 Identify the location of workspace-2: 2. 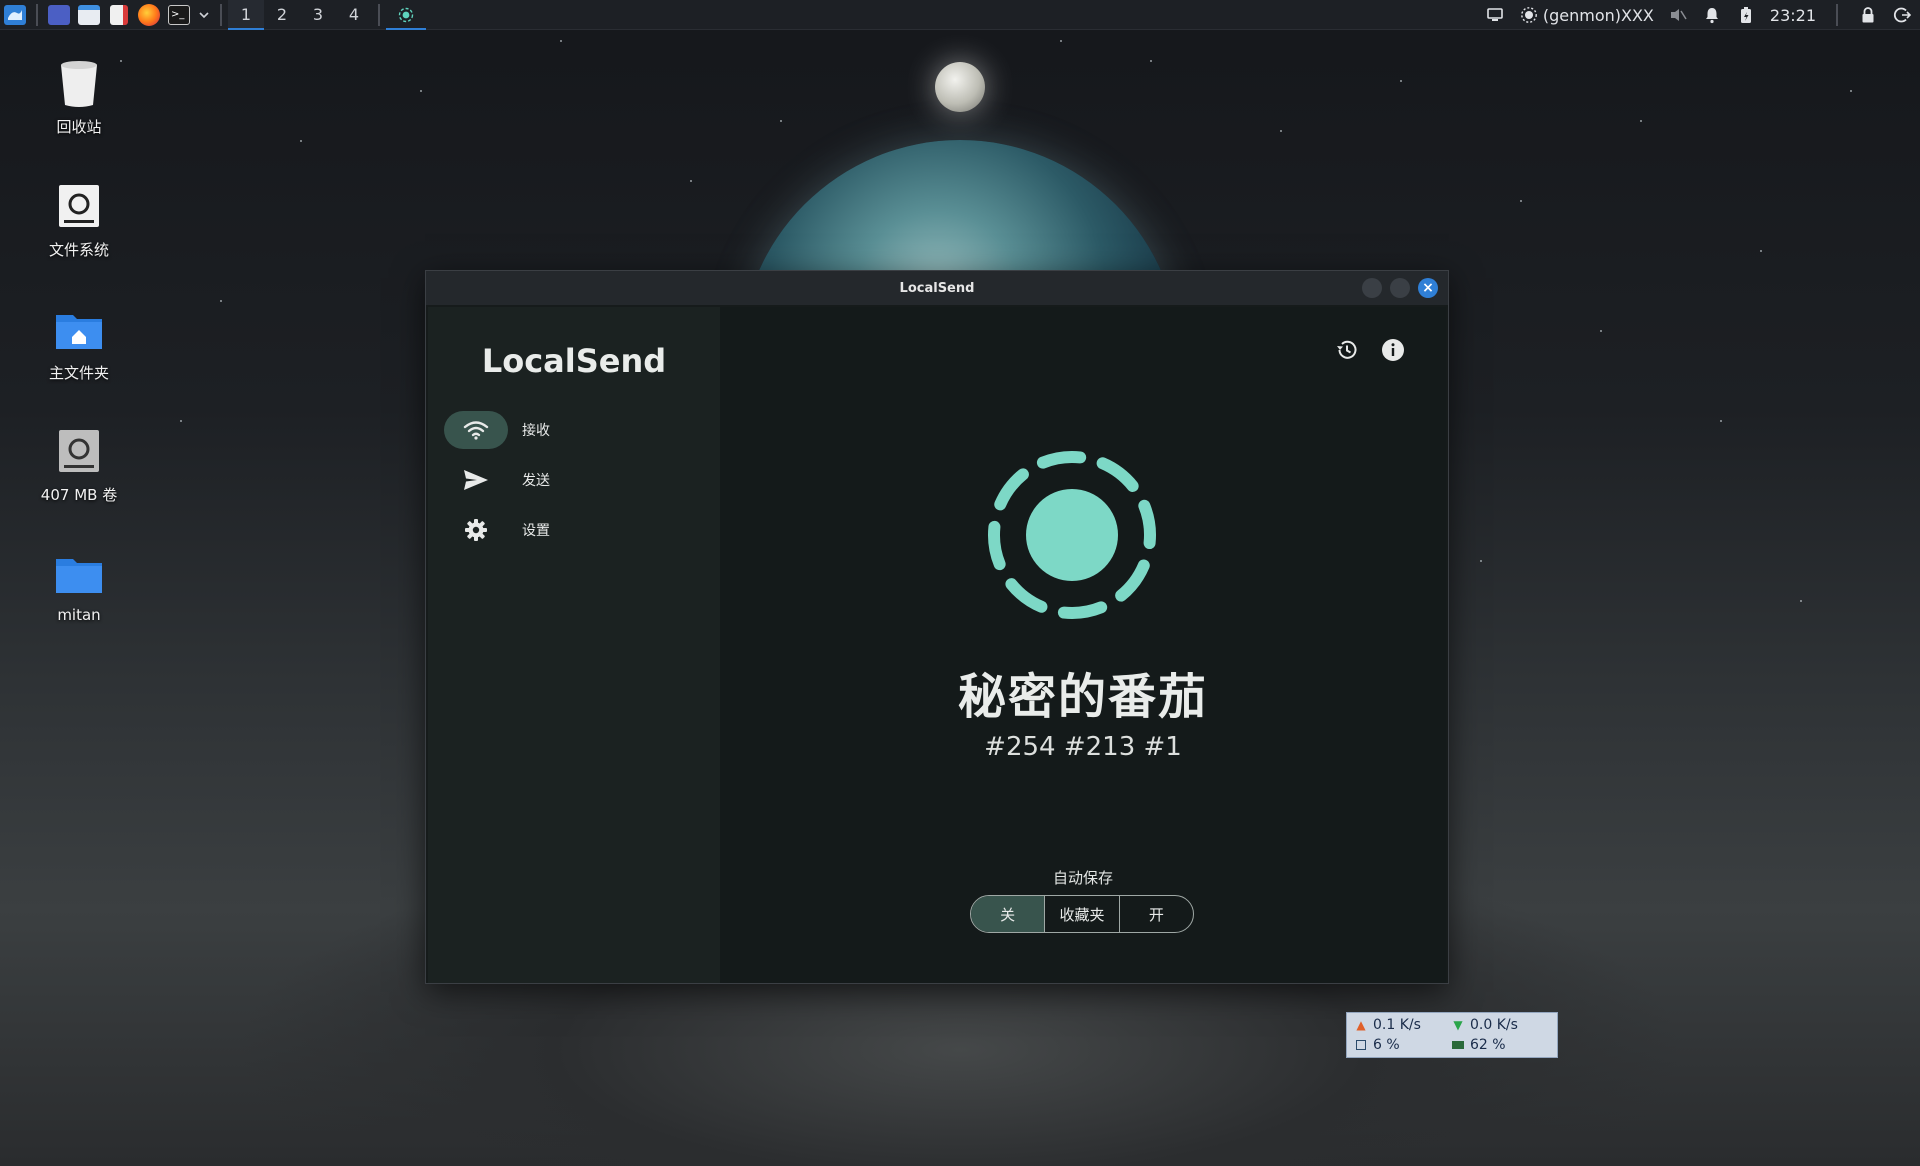
(282, 15).